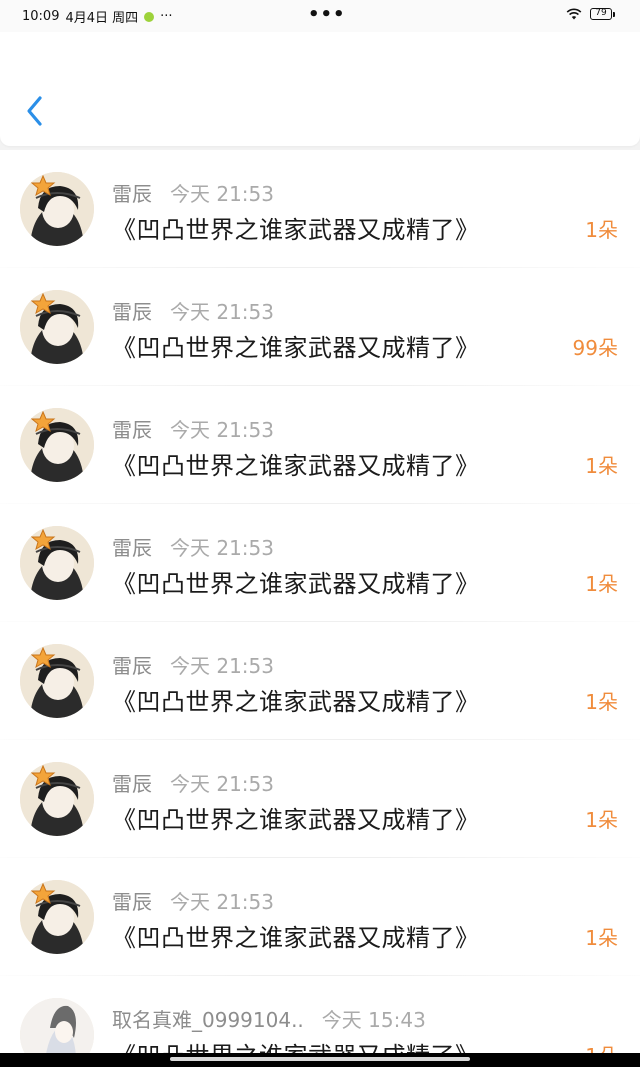 This screenshot has width=640, height=1067. I want to click on notification-dot-icon, so click(149, 16).